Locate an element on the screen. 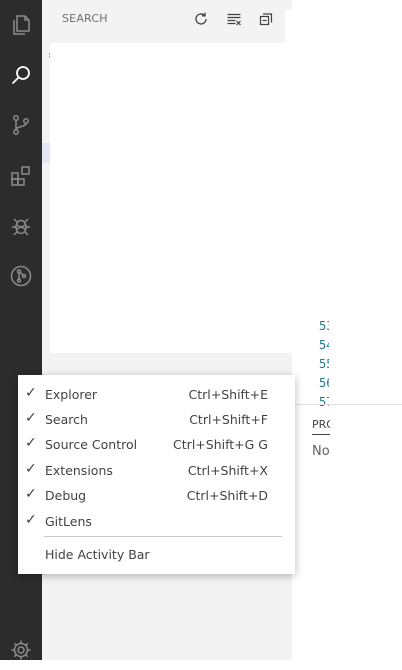  line-number: 55 is located at coordinates (324, 364).